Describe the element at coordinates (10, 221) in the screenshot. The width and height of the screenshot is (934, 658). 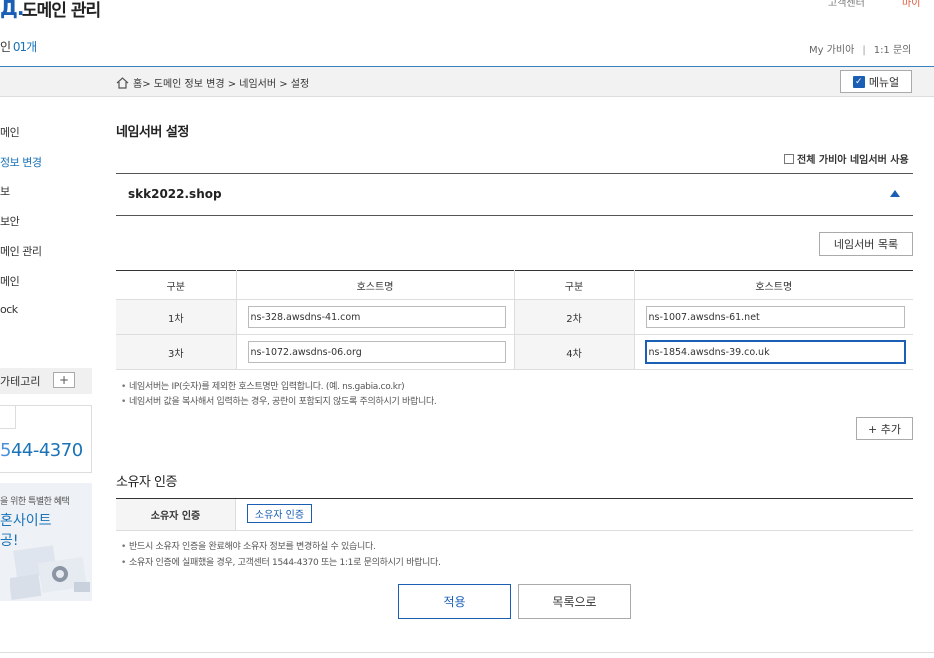
I see `sidebar-item-security: 보안` at that location.